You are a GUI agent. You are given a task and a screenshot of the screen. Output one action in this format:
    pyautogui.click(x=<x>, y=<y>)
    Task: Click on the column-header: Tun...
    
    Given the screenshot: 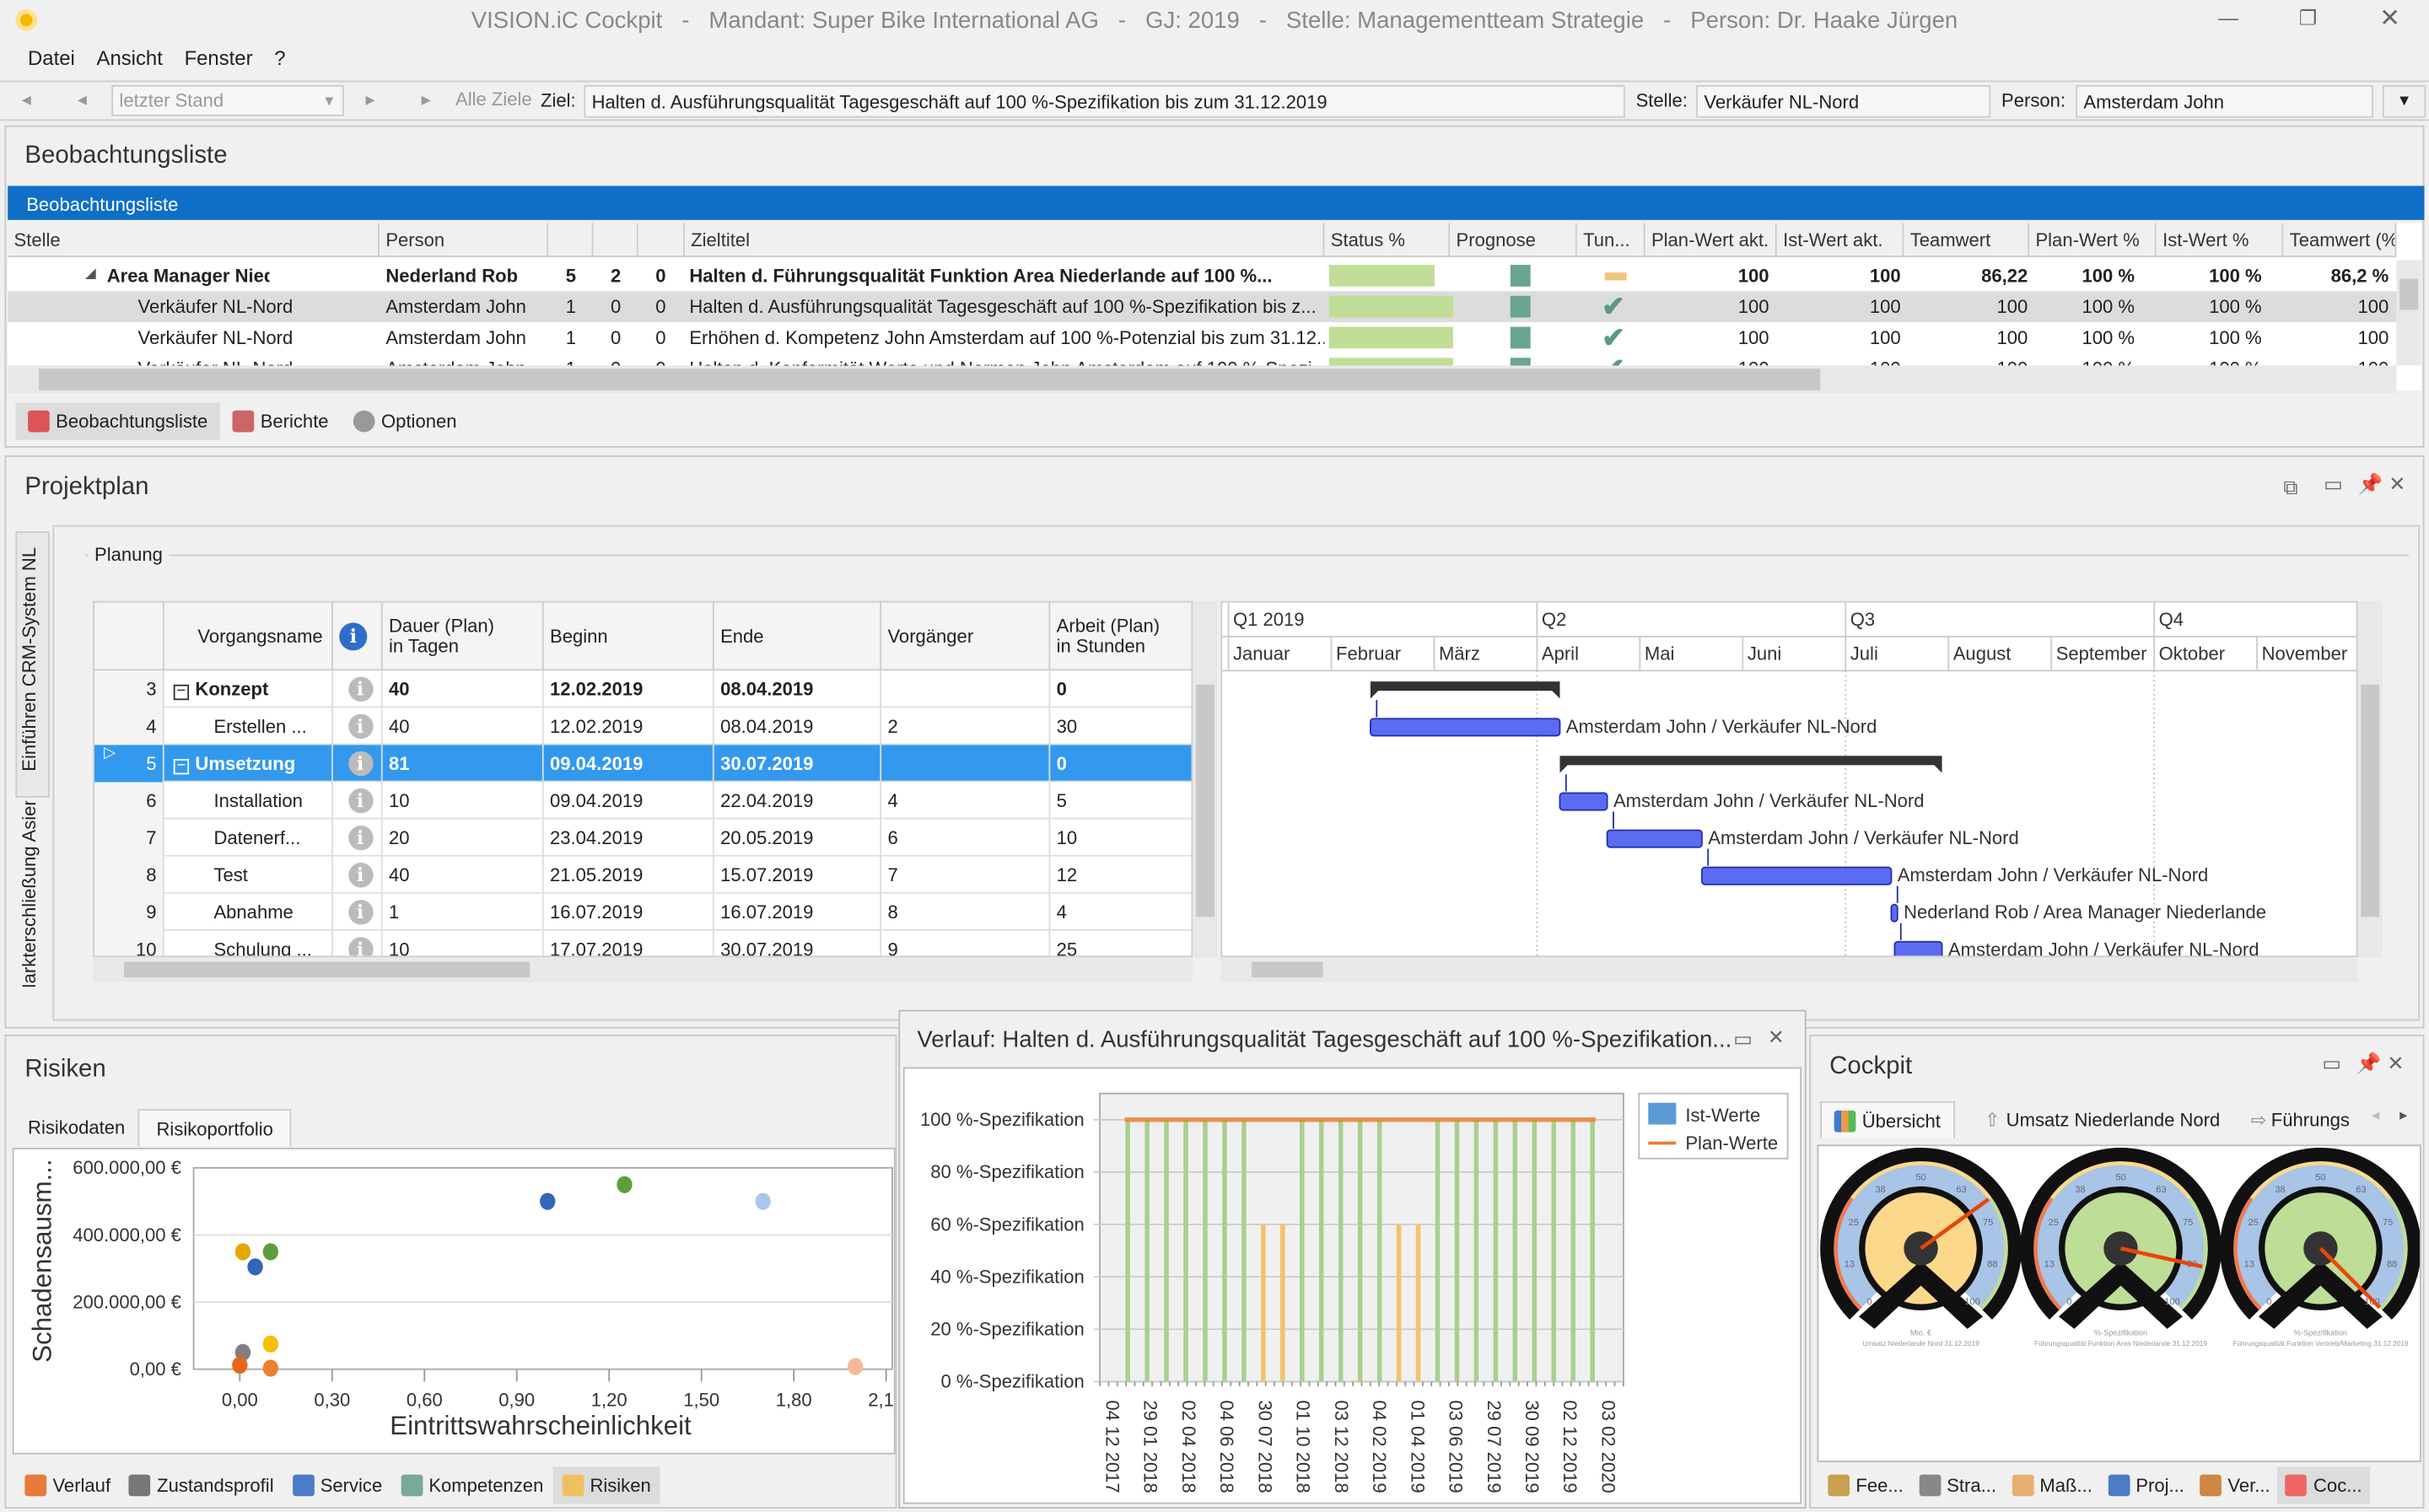 What is the action you would take?
    pyautogui.click(x=1610, y=240)
    